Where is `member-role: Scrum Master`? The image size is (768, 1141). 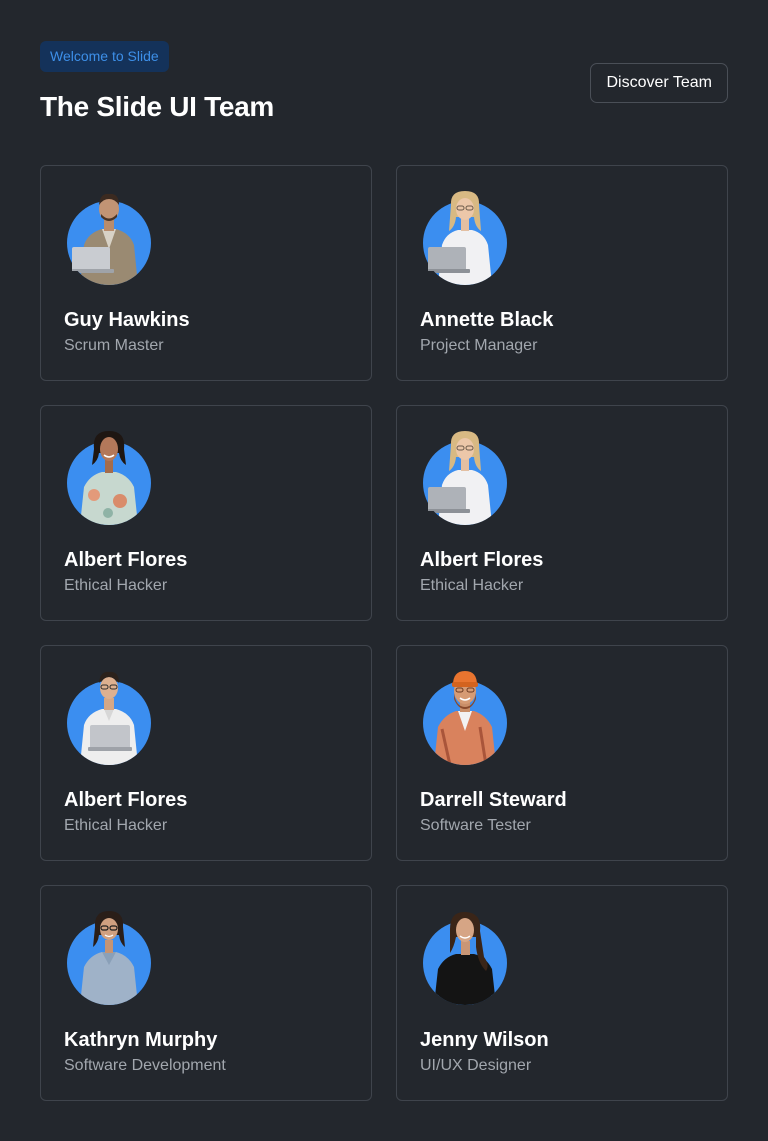
member-role: Scrum Master is located at coordinates (114, 345).